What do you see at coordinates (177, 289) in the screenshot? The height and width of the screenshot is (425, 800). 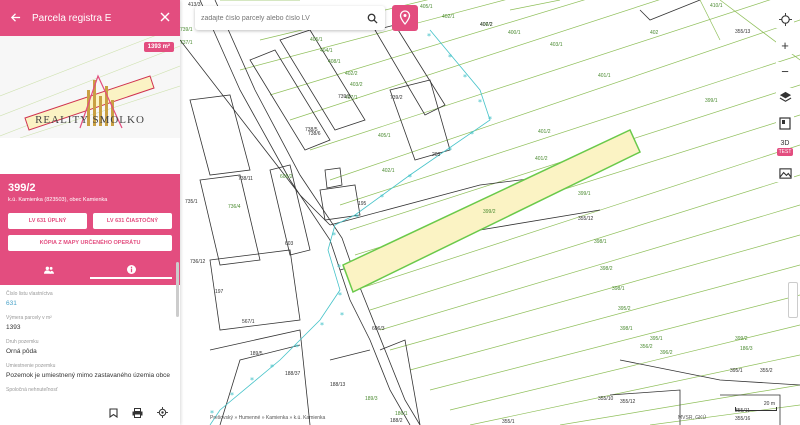 I see `panel-scrollbar` at bounding box center [177, 289].